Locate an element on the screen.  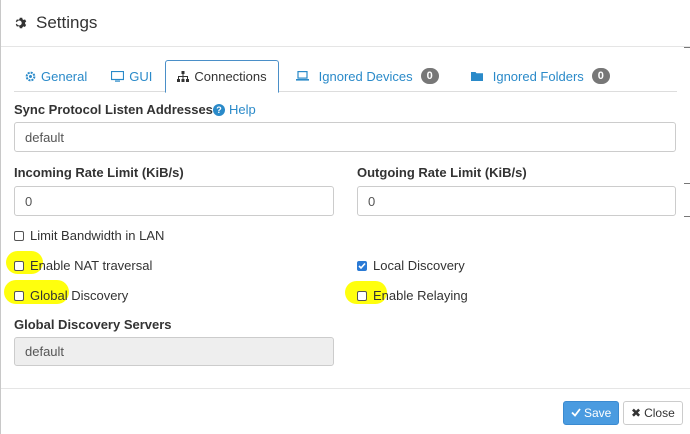
tab-label: Ignored Devices is located at coordinates (365, 76).